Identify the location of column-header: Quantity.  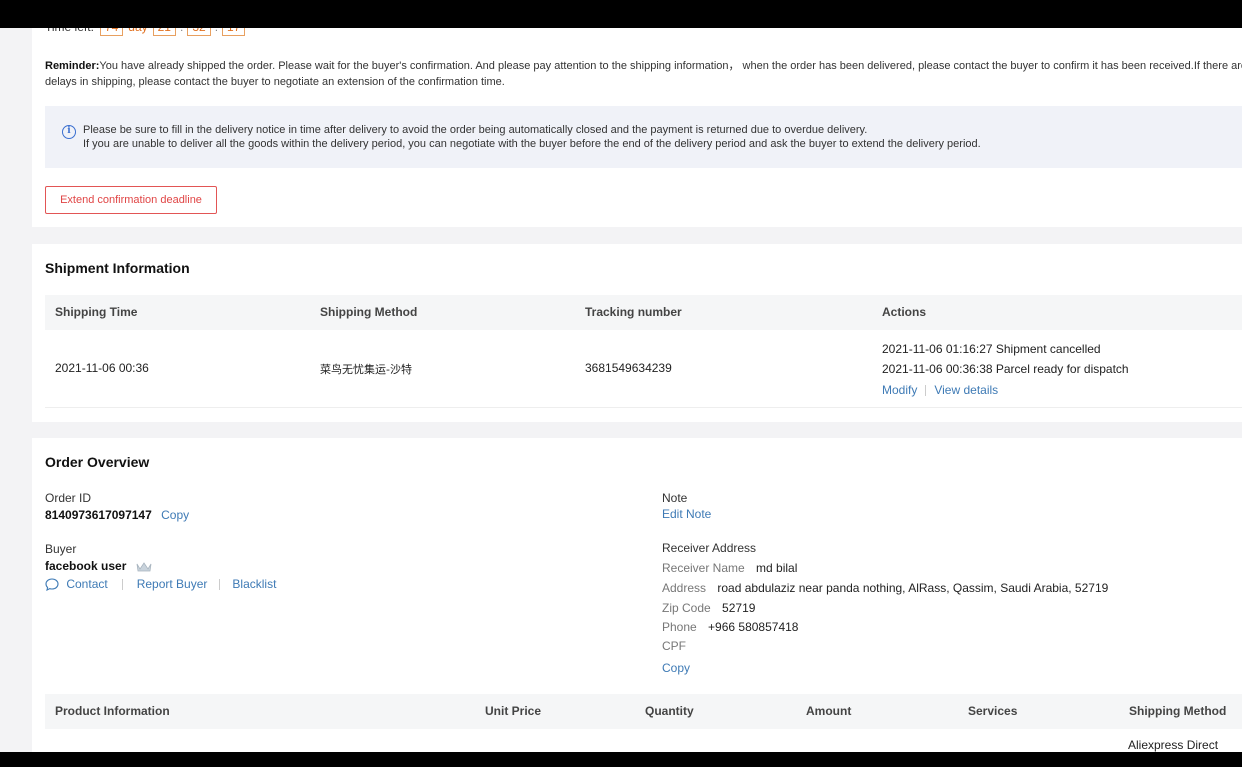
(669, 711).